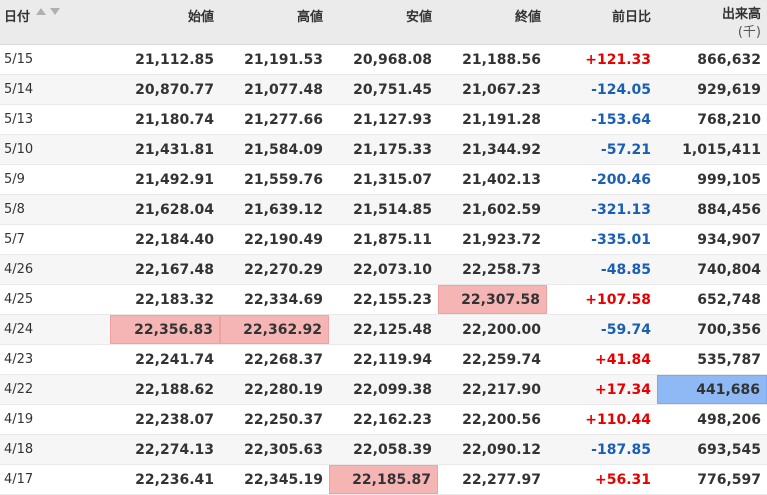 This screenshot has height=495, width=767. I want to click on cell-change: +110.44, so click(618, 419).